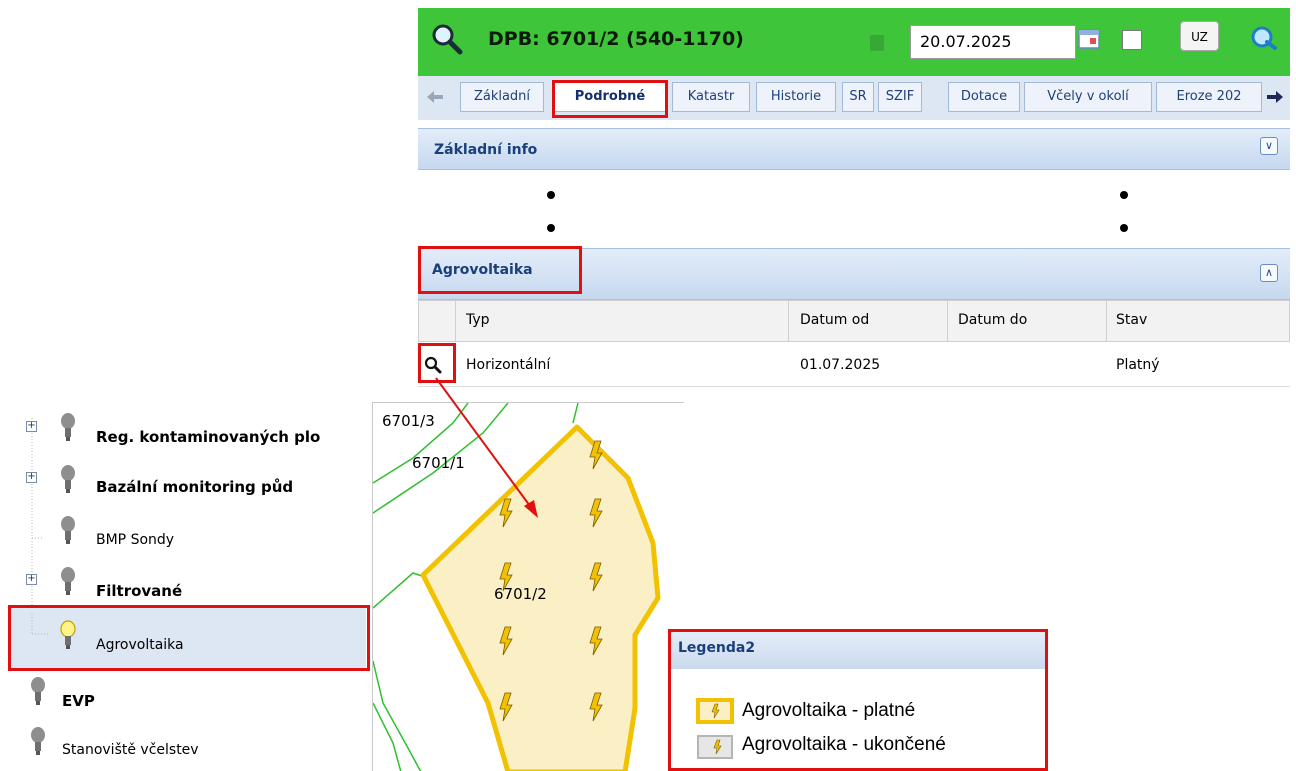 Image resolution: width=1296 pixels, height=771 pixels. I want to click on column-header-typ: Typ, so click(478, 320).